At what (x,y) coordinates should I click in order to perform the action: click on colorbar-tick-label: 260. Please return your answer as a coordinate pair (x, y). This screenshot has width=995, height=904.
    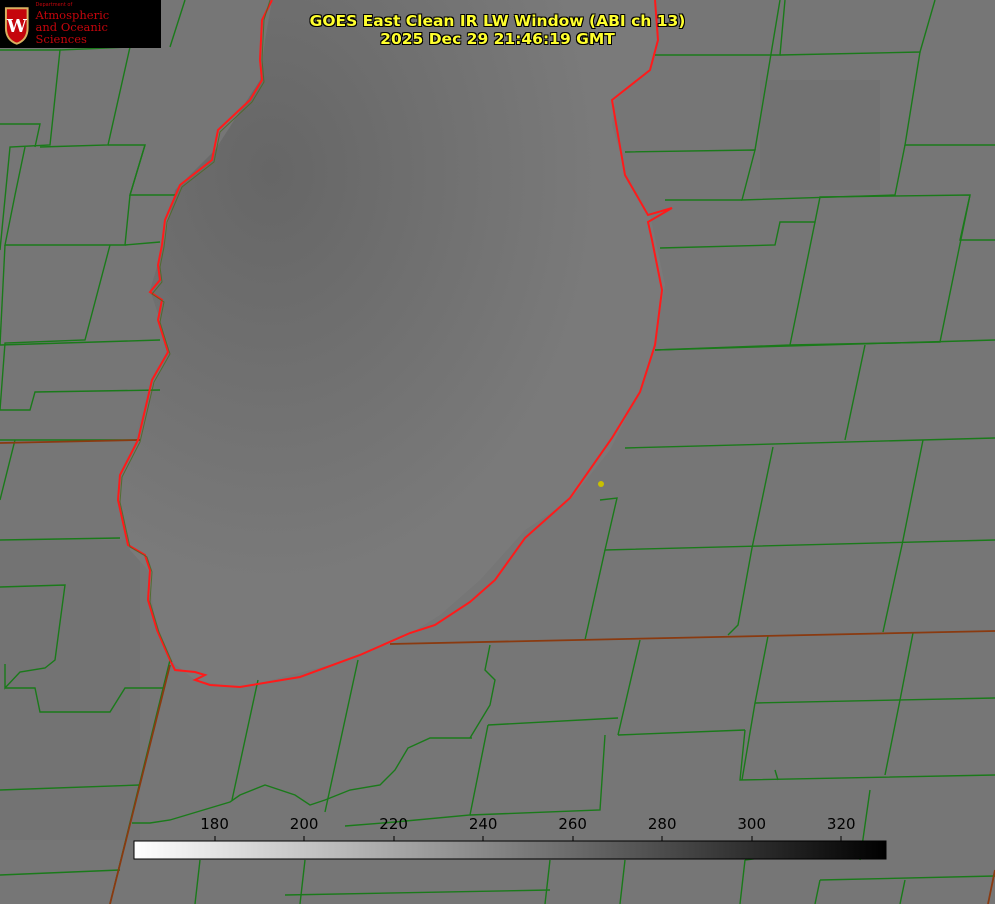
    Looking at the image, I should click on (572, 824).